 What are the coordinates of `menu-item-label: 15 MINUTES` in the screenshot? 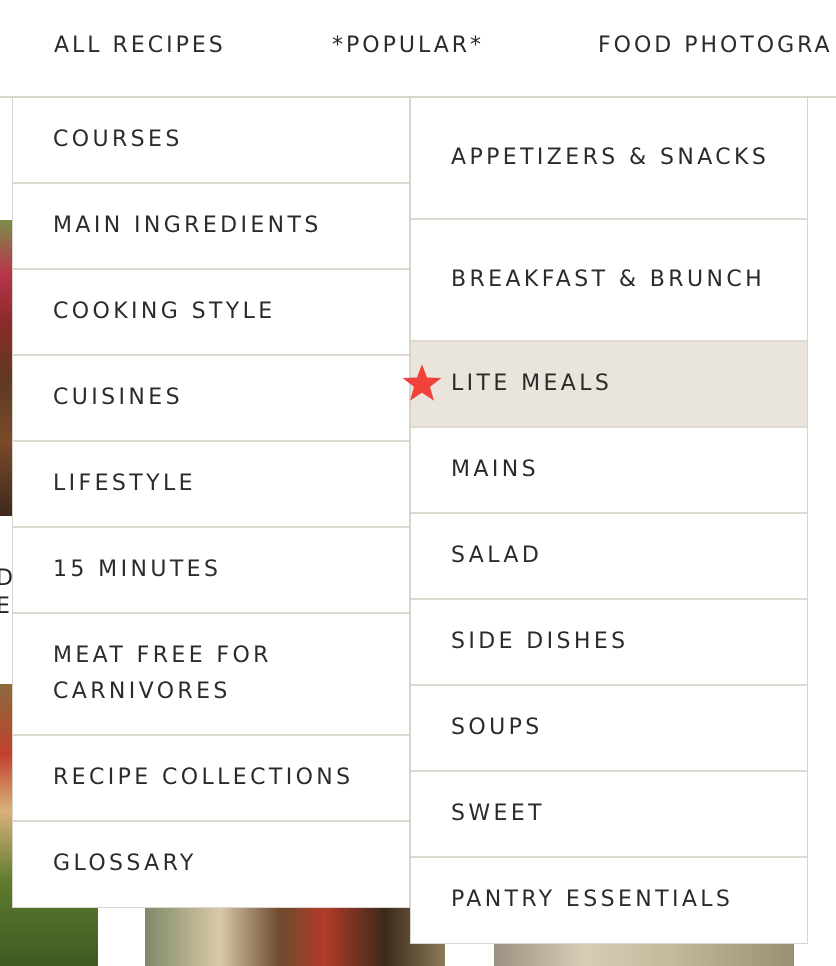 It's located at (137, 569).